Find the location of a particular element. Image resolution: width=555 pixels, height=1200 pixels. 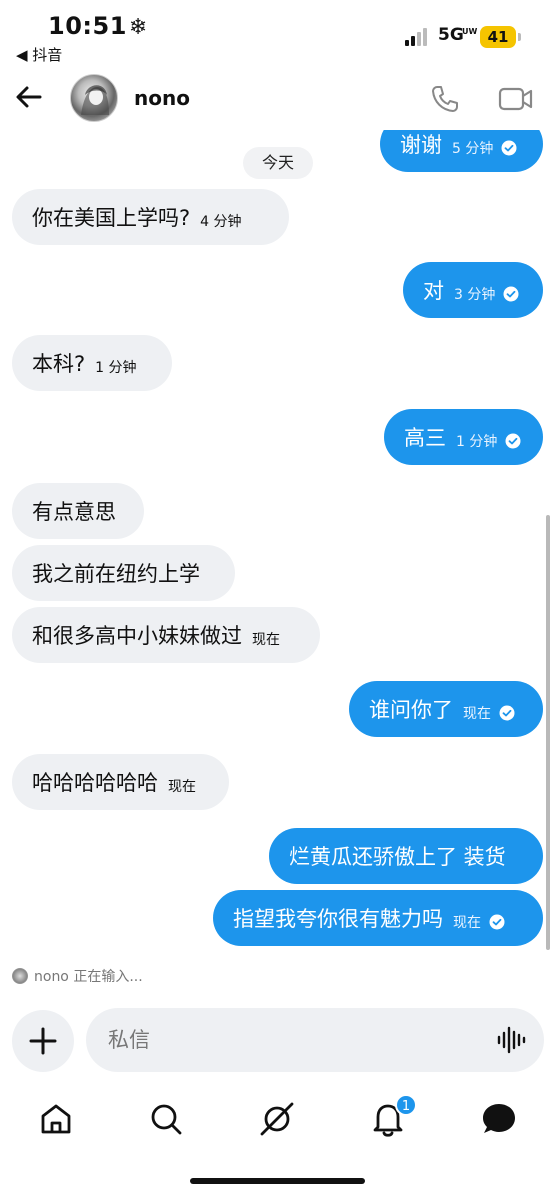

message-bubble-outgoing: 谁问你了 现在 is located at coordinates (446, 709).